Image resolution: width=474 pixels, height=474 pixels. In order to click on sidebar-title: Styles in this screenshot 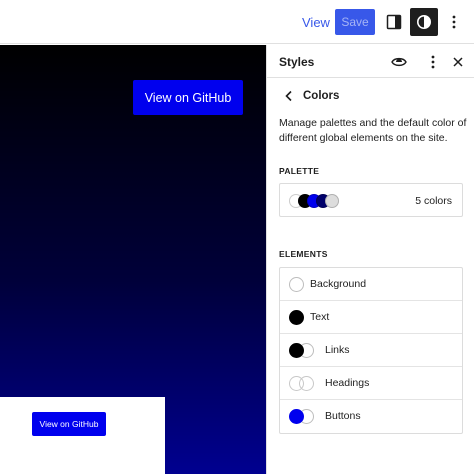, I will do `click(297, 62)`.